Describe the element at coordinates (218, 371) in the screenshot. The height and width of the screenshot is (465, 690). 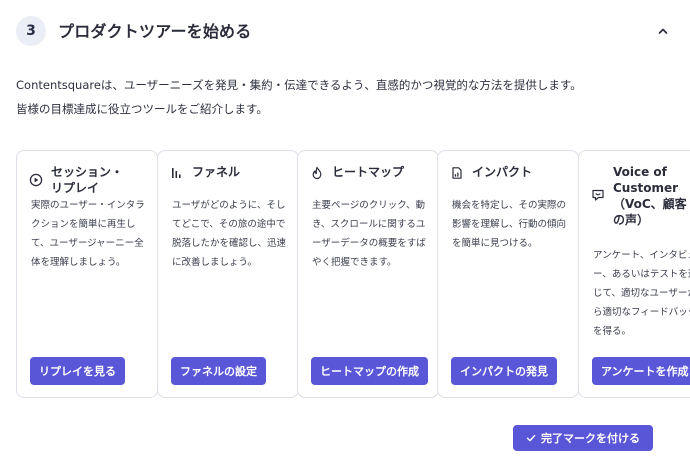
I see `setup-funnel-button: ファネルの設定` at that location.